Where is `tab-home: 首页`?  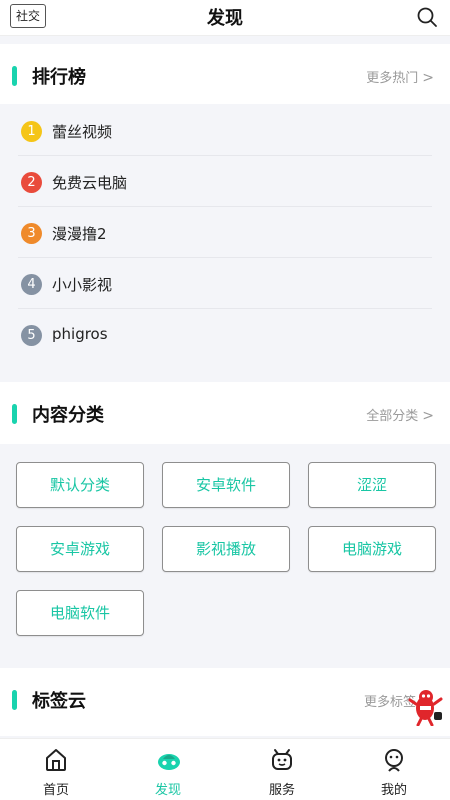 tab-home: 首页 is located at coordinates (56, 769).